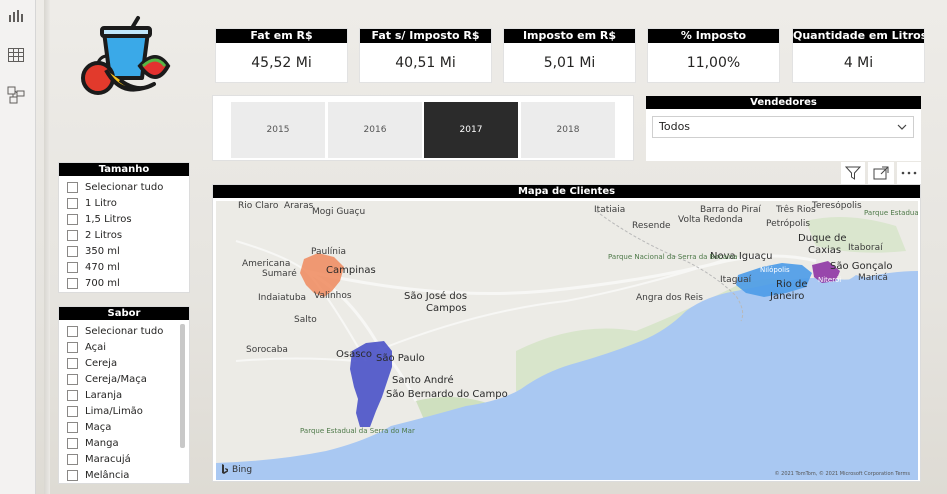 Image resolution: width=947 pixels, height=494 pixels. Describe the element at coordinates (124, 219) in the screenshot. I see `tamanho-option: 1,5 Litros` at that location.